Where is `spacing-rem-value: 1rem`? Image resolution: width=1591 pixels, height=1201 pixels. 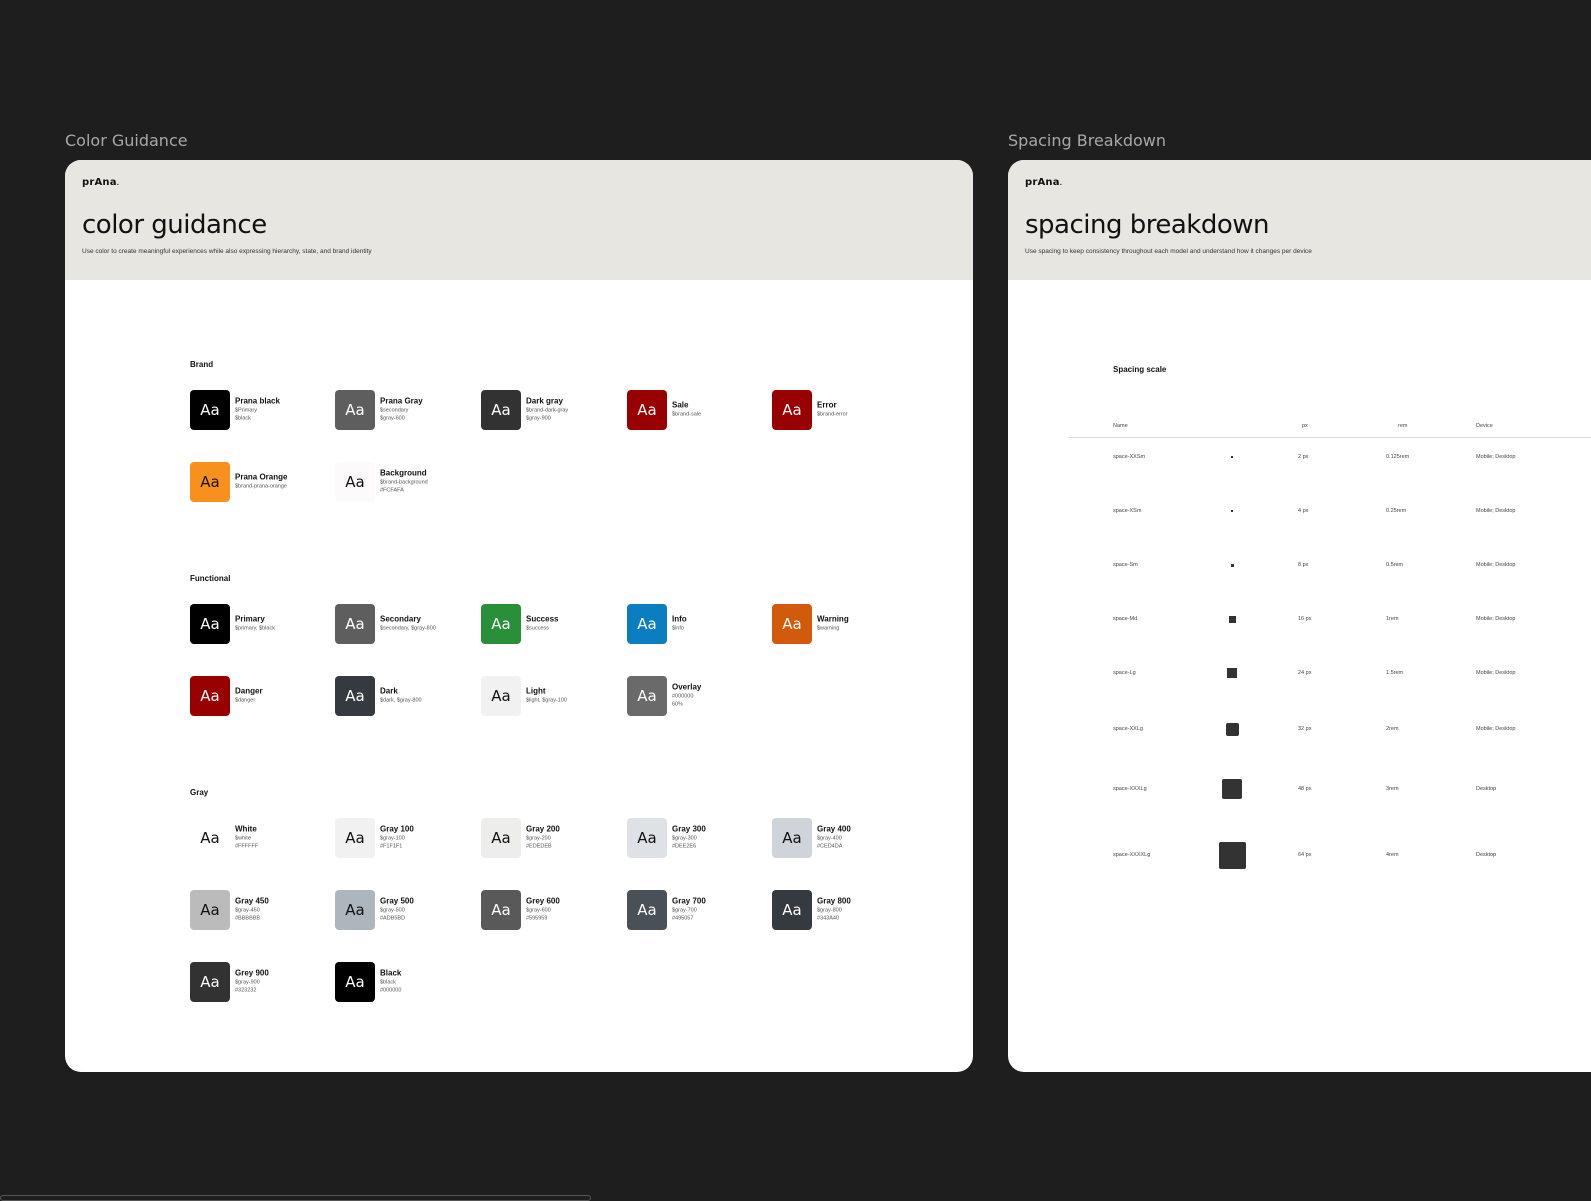
spacing-rem-value: 1rem is located at coordinates (1392, 619).